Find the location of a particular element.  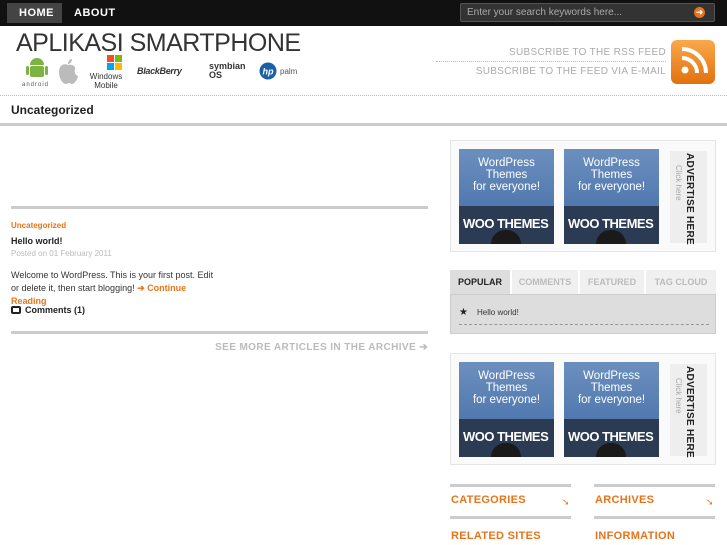

page-title: Uncategorized is located at coordinates (52, 110).